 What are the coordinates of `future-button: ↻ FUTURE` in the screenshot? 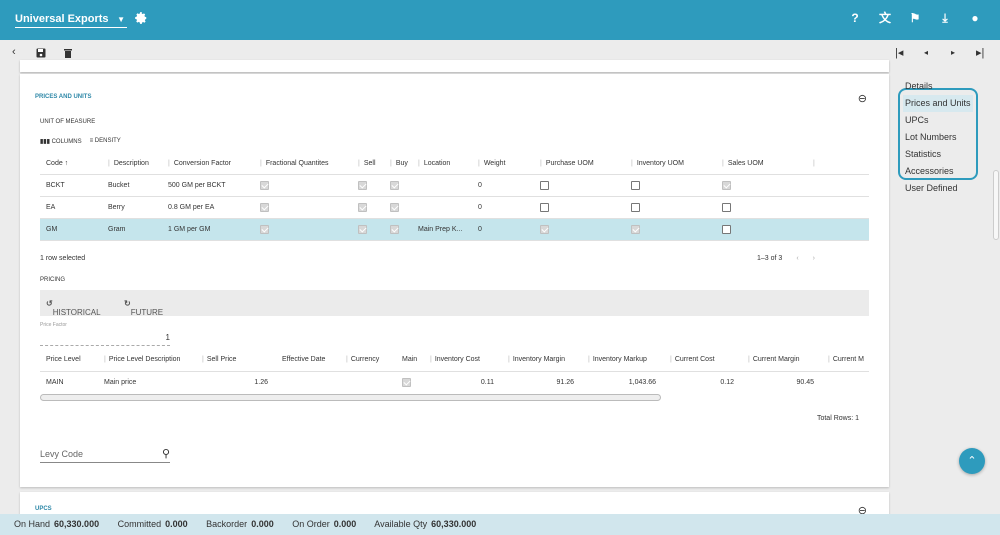 It's located at (143, 308).